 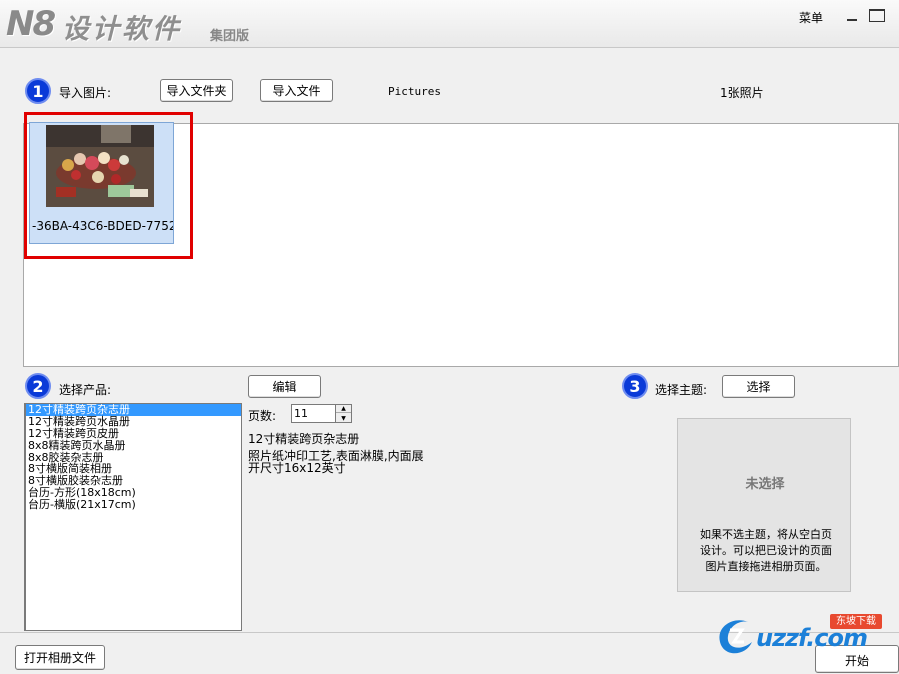 I want to click on import-folder-button: 导入文件夹, so click(x=196, y=90).